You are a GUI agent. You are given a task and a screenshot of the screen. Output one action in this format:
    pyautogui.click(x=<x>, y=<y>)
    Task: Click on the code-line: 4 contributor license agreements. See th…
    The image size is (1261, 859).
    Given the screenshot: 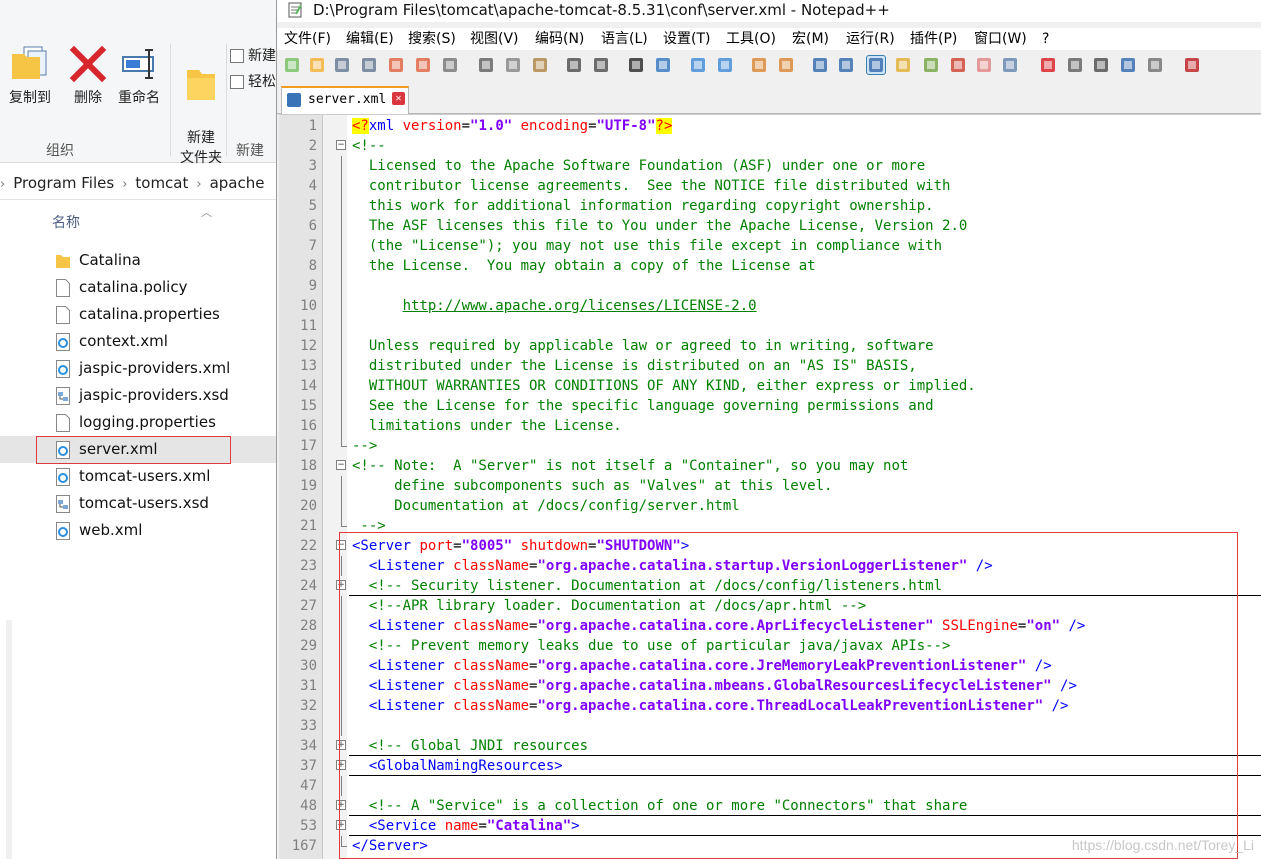 What is the action you would take?
    pyautogui.click(x=770, y=186)
    